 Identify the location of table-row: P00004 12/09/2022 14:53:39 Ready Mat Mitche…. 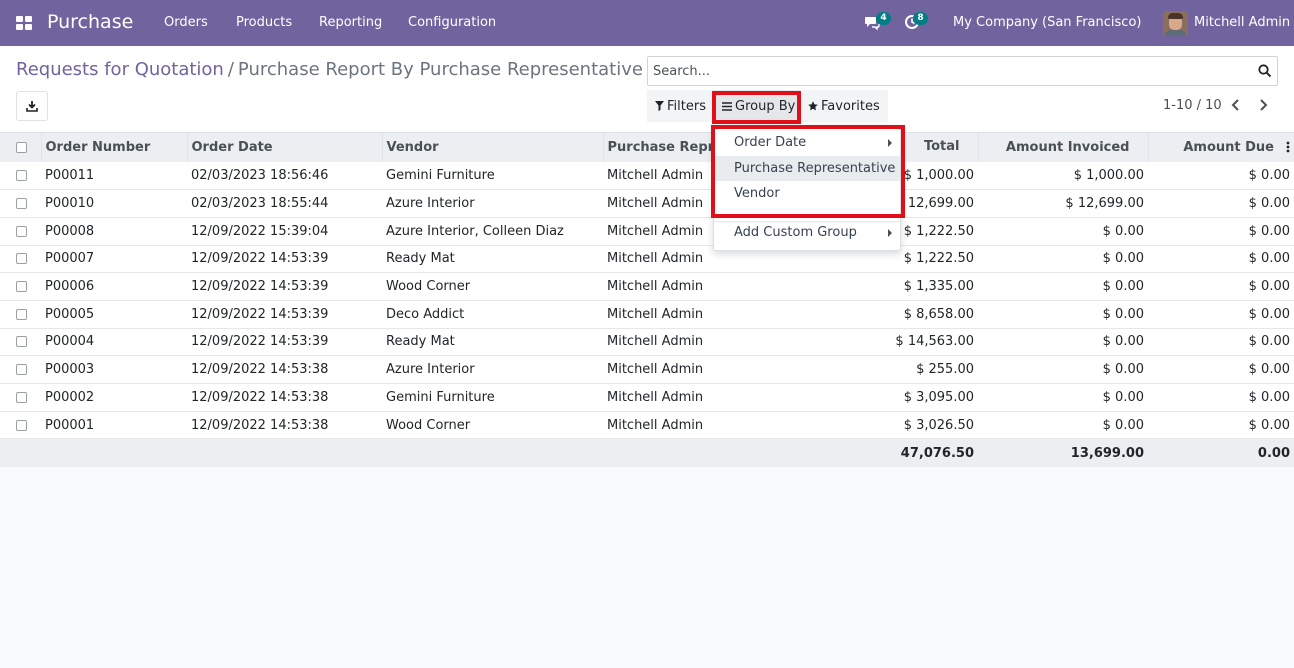
(647, 342).